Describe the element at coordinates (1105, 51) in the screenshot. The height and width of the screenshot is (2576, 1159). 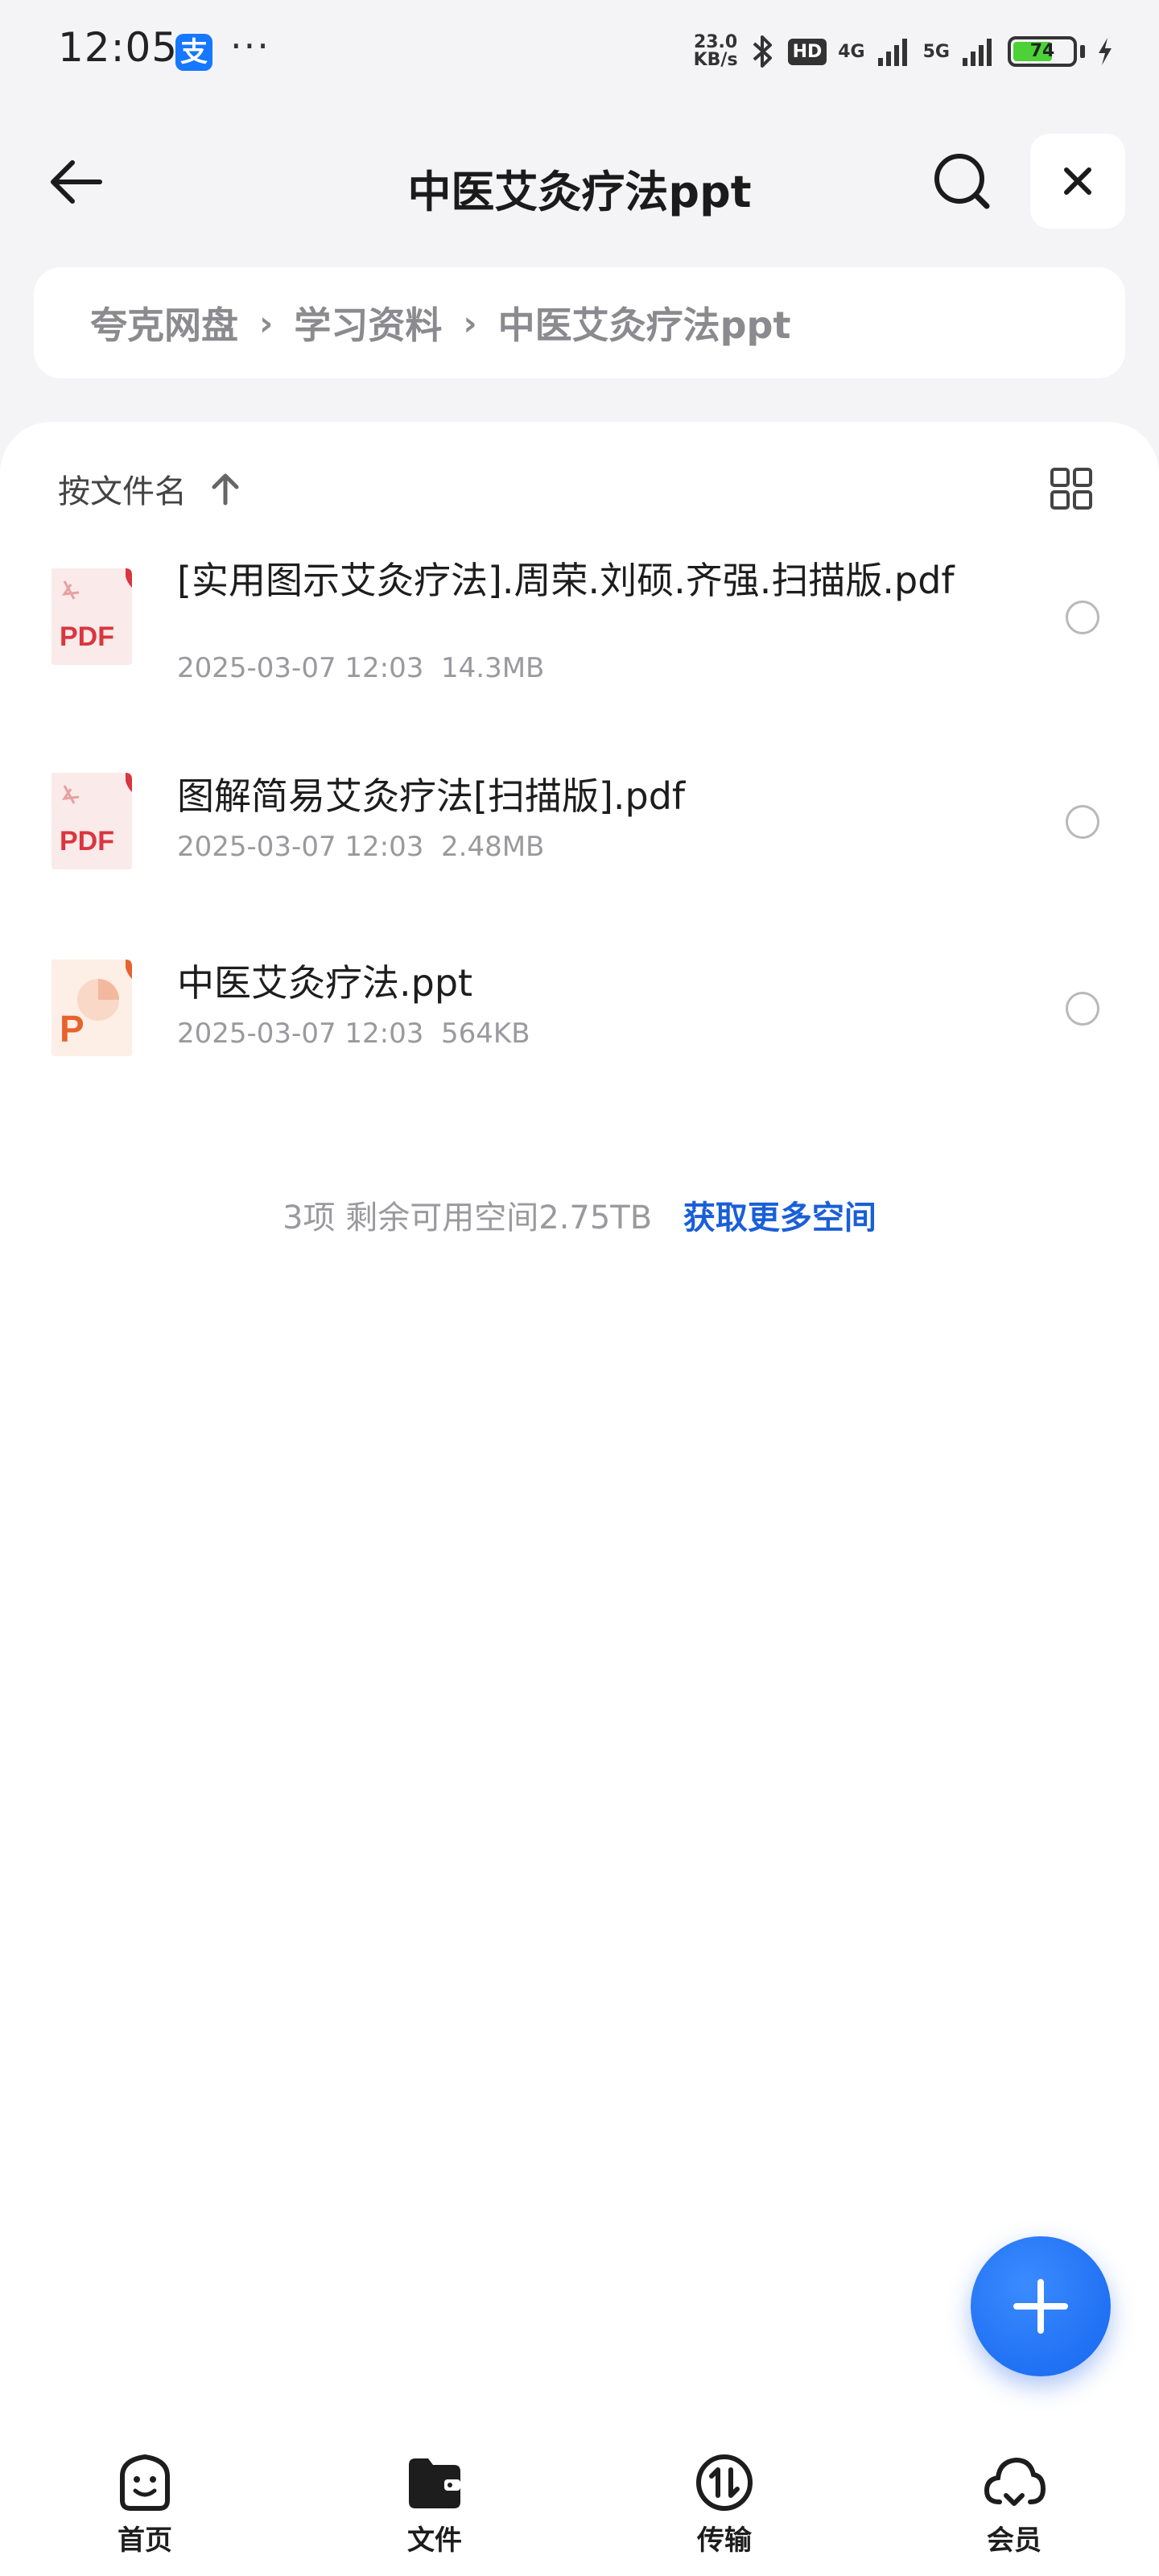
I see `charging-icon` at that location.